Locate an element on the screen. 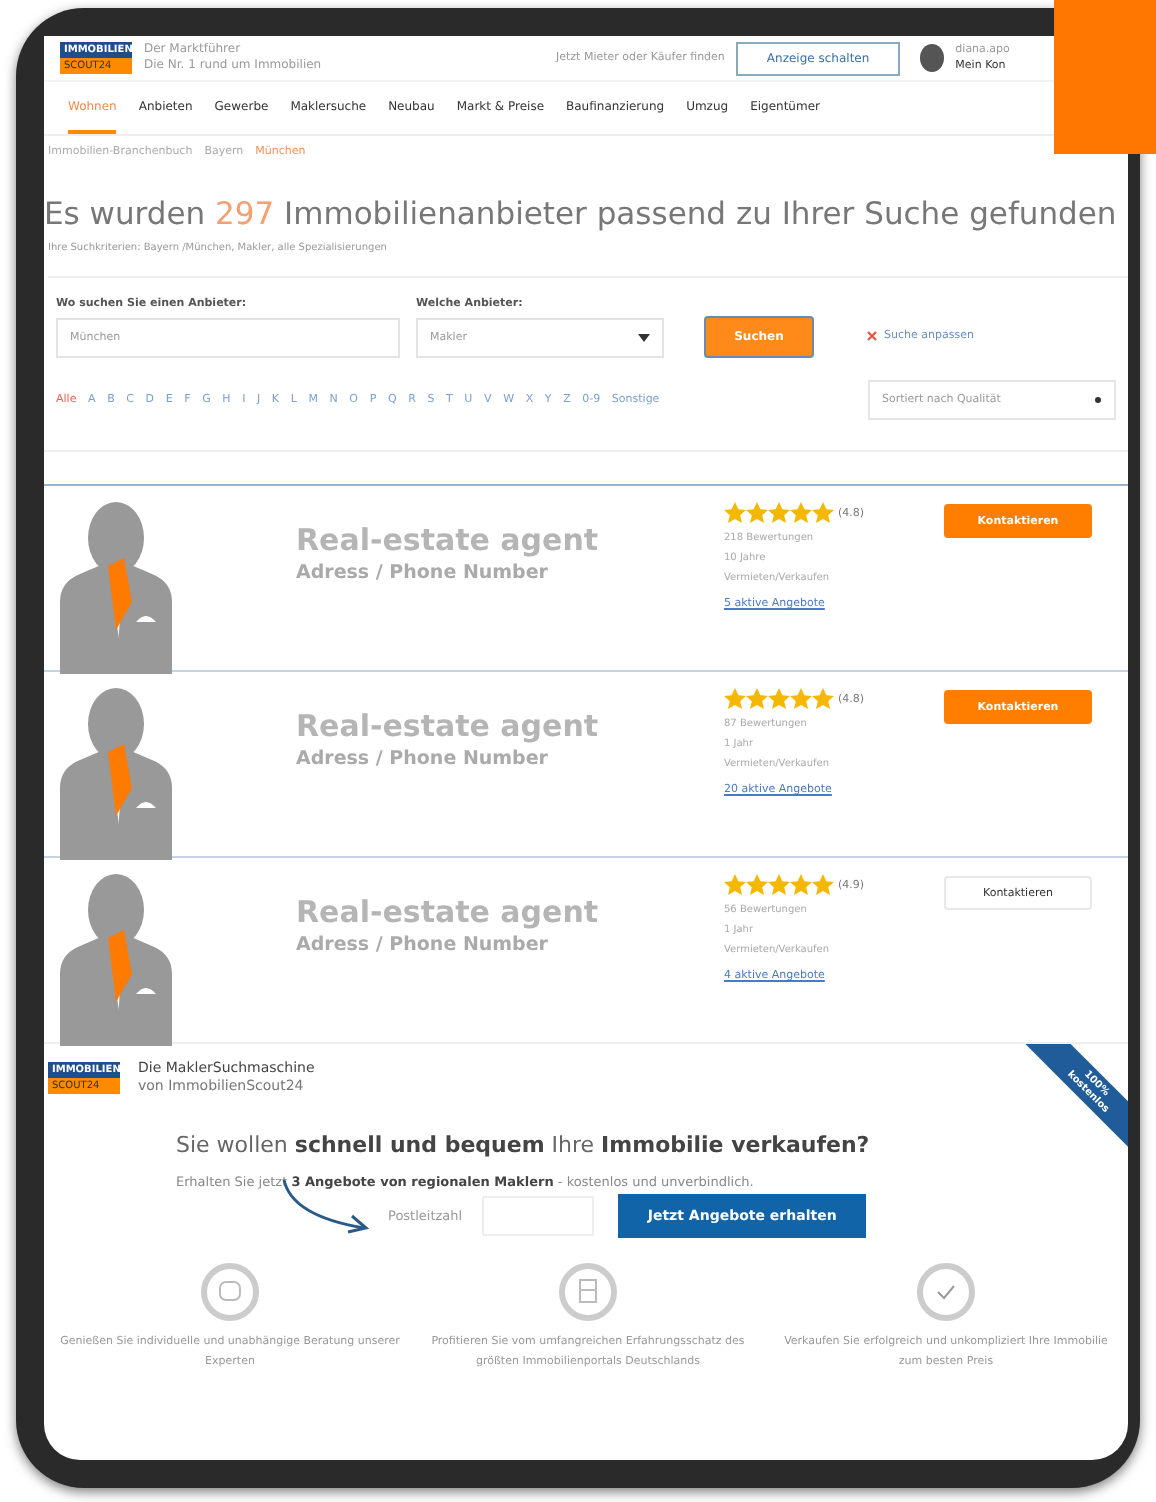 The height and width of the screenshot is (1502, 1156). results-heading: Es wurden 297 Immobilienanbieter passend zu Ihrer Suche gefunden is located at coordinates (581, 214).